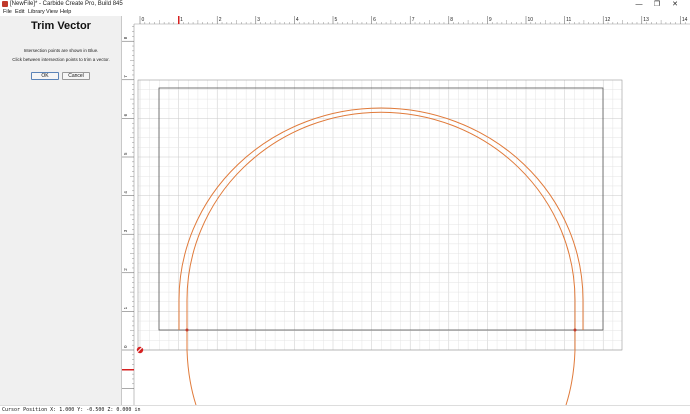 Image resolution: width=690 pixels, height=414 pixels. What do you see at coordinates (451, 20) in the screenshot?
I see `x-ruler-label: 8` at bounding box center [451, 20].